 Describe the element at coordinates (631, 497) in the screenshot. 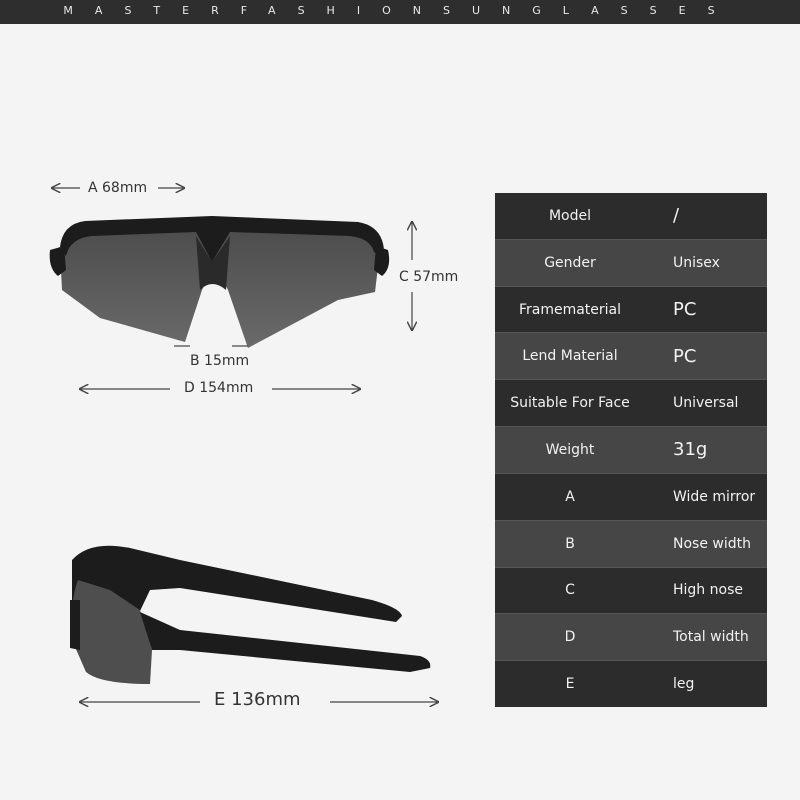

I see `spec-row-a: A Wide mirror` at that location.